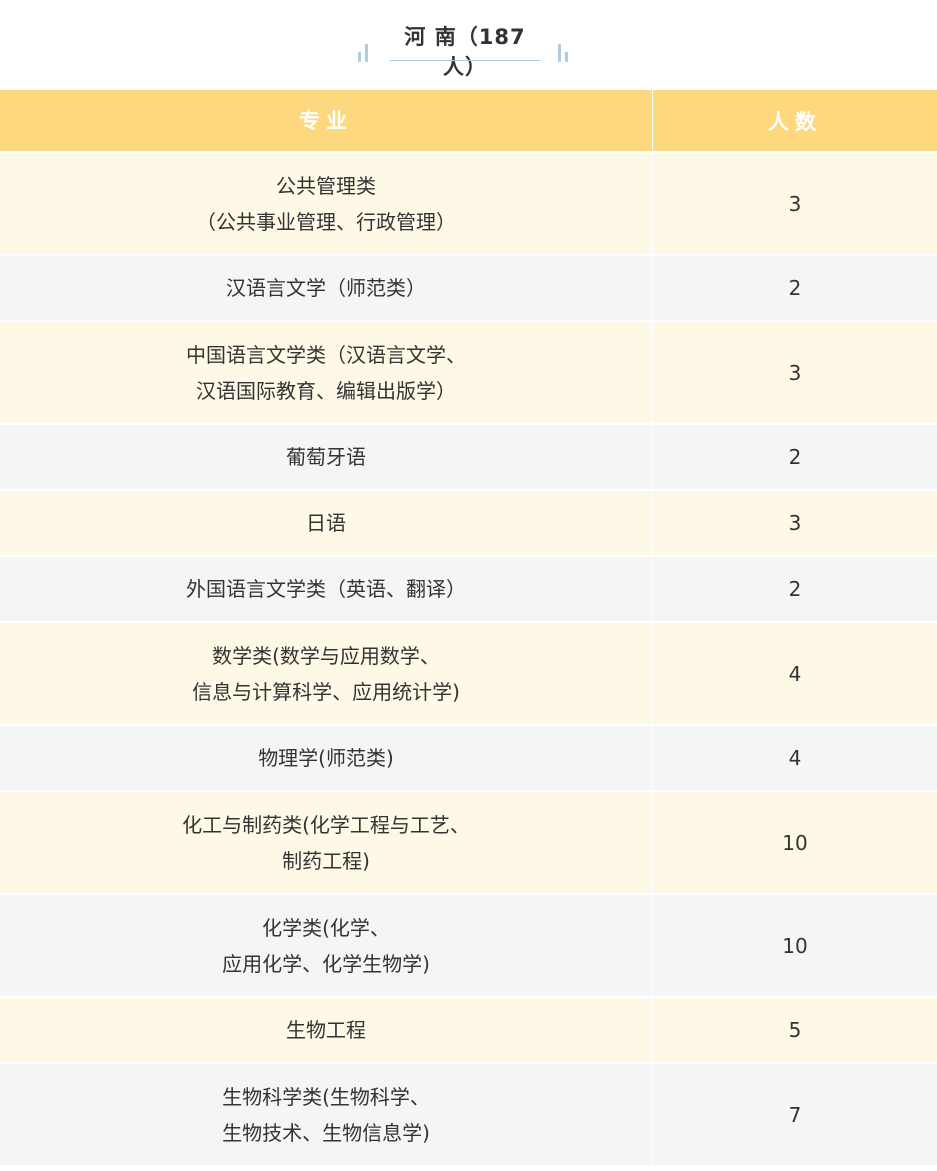  Describe the element at coordinates (795, 1114) in the screenshot. I see `count-cell: 7` at that location.